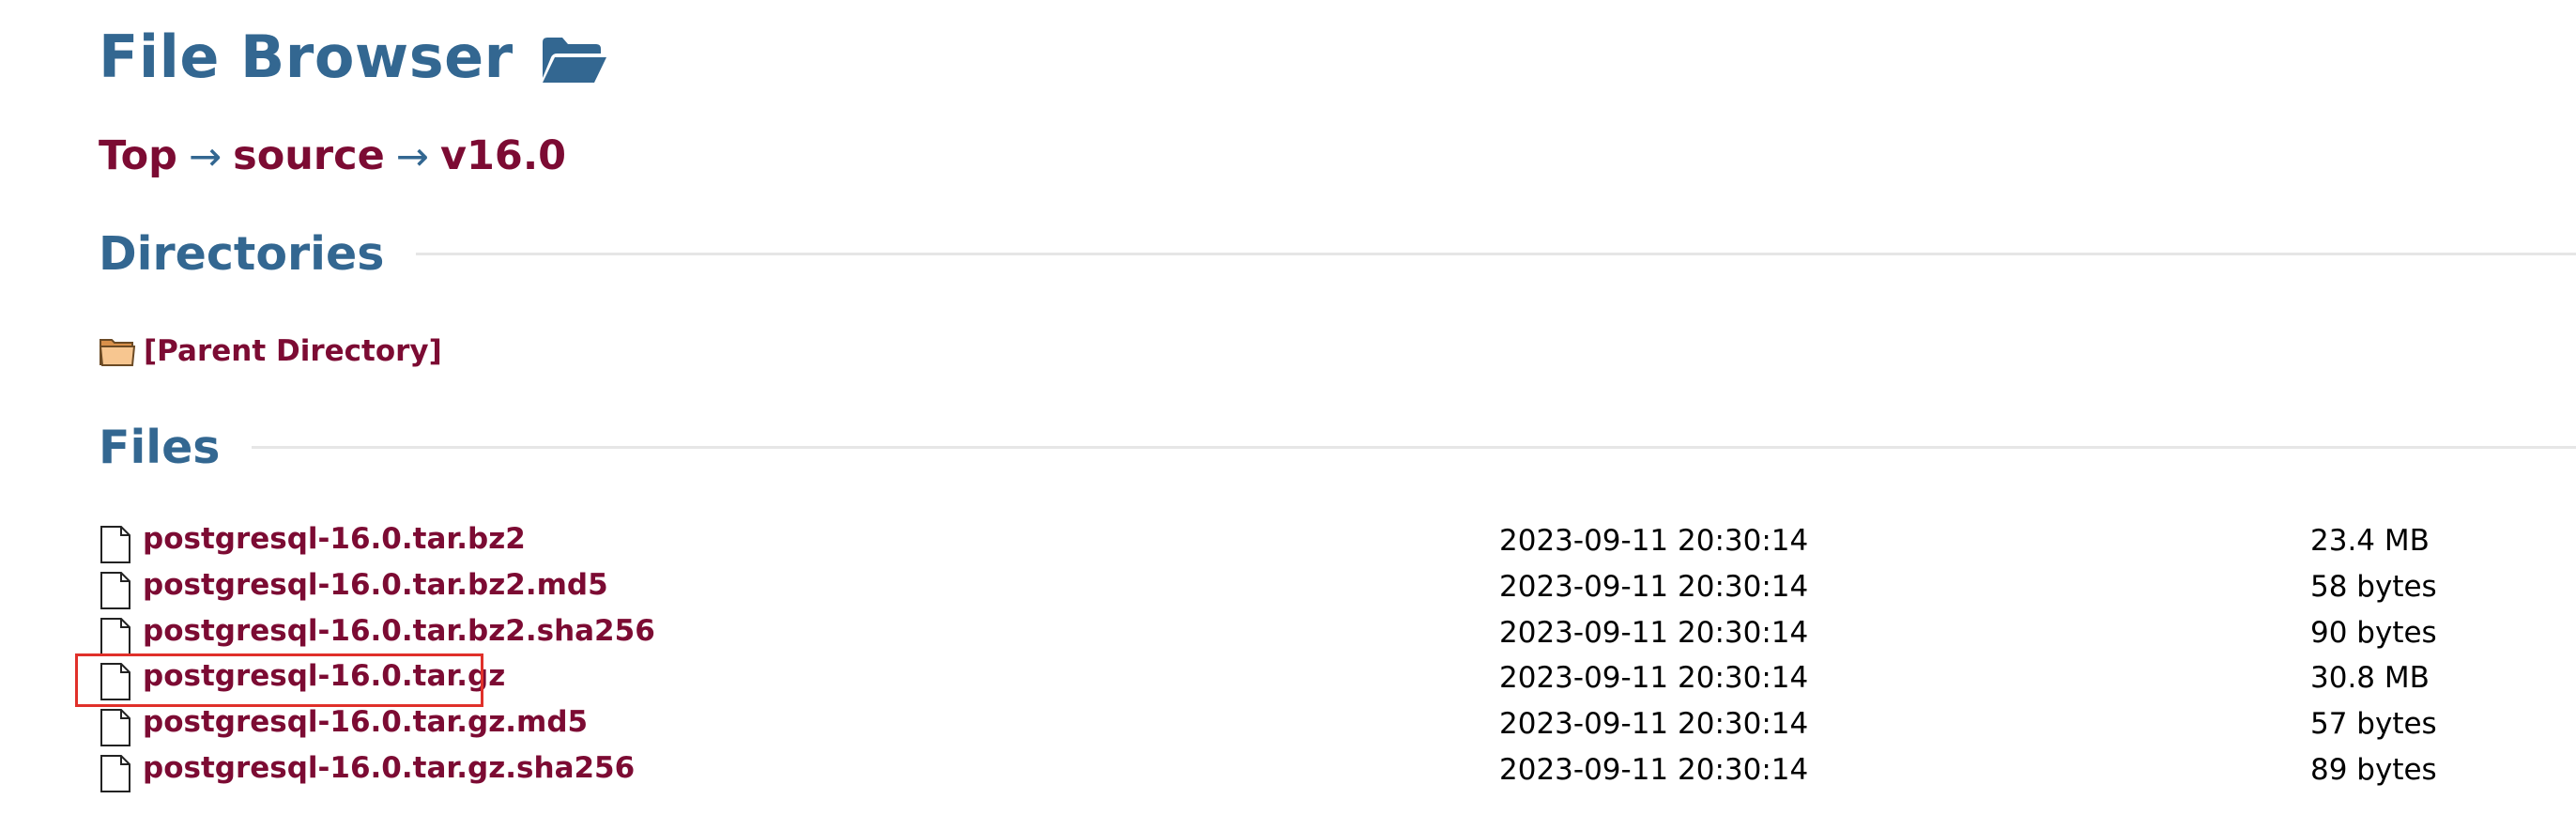 The height and width of the screenshot is (830, 2576). I want to click on file-link: postgresql-16.0.tar.gz.md5, so click(366, 722).